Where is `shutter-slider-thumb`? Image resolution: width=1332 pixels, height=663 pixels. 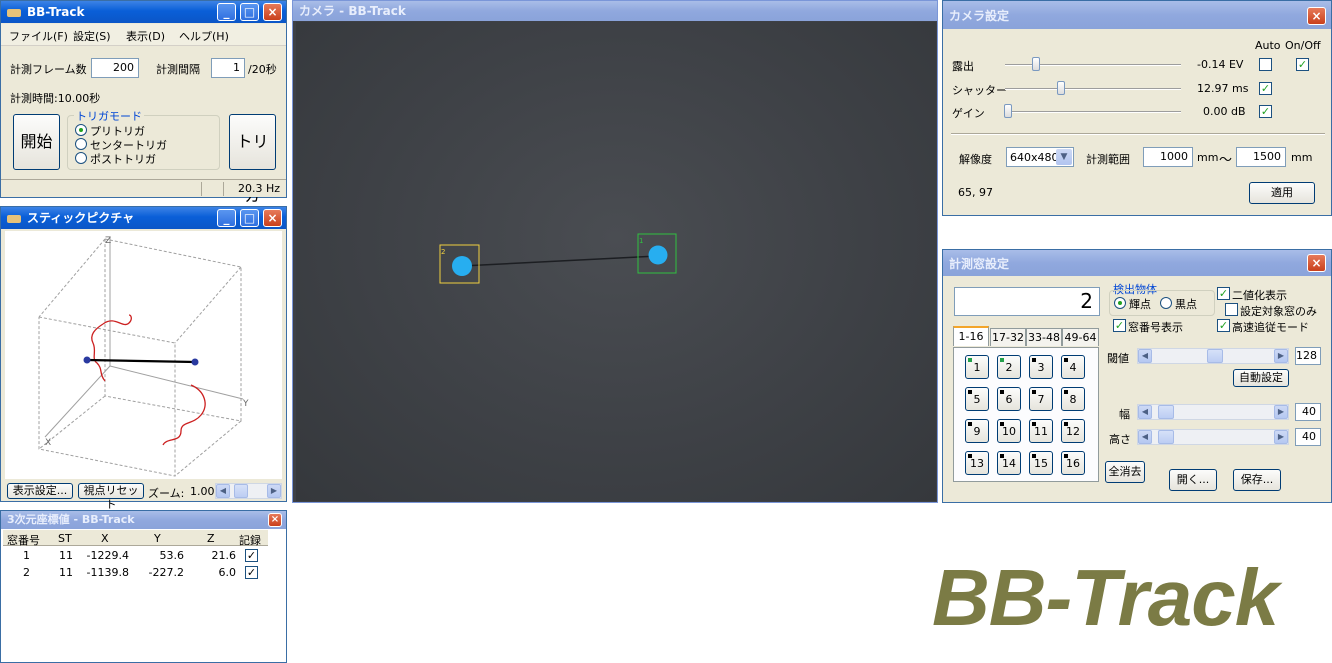
shutter-slider-thumb is located at coordinates (1061, 88).